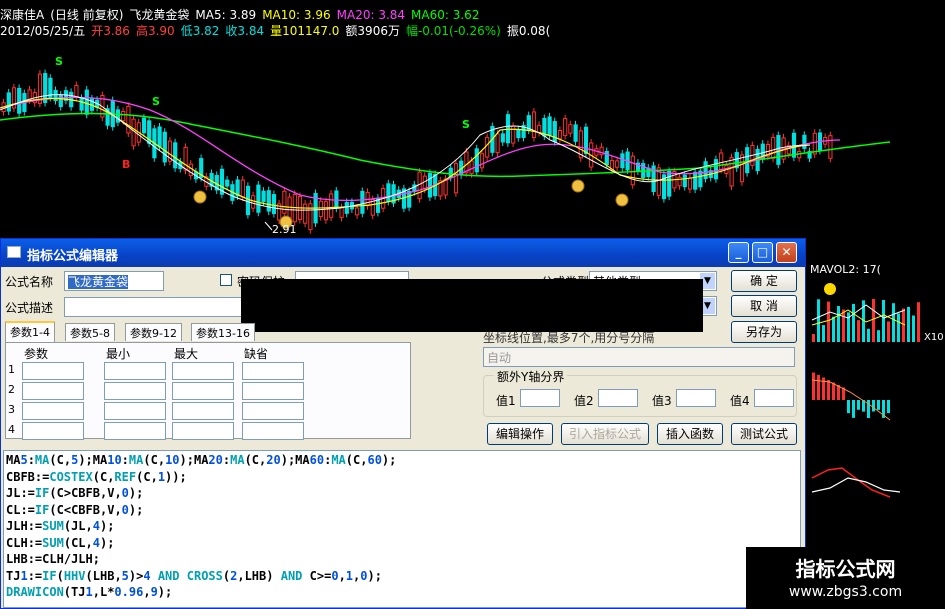  What do you see at coordinates (73, 256) in the screenshot?
I see `dialog-title: 指标公式编辑器` at bounding box center [73, 256].